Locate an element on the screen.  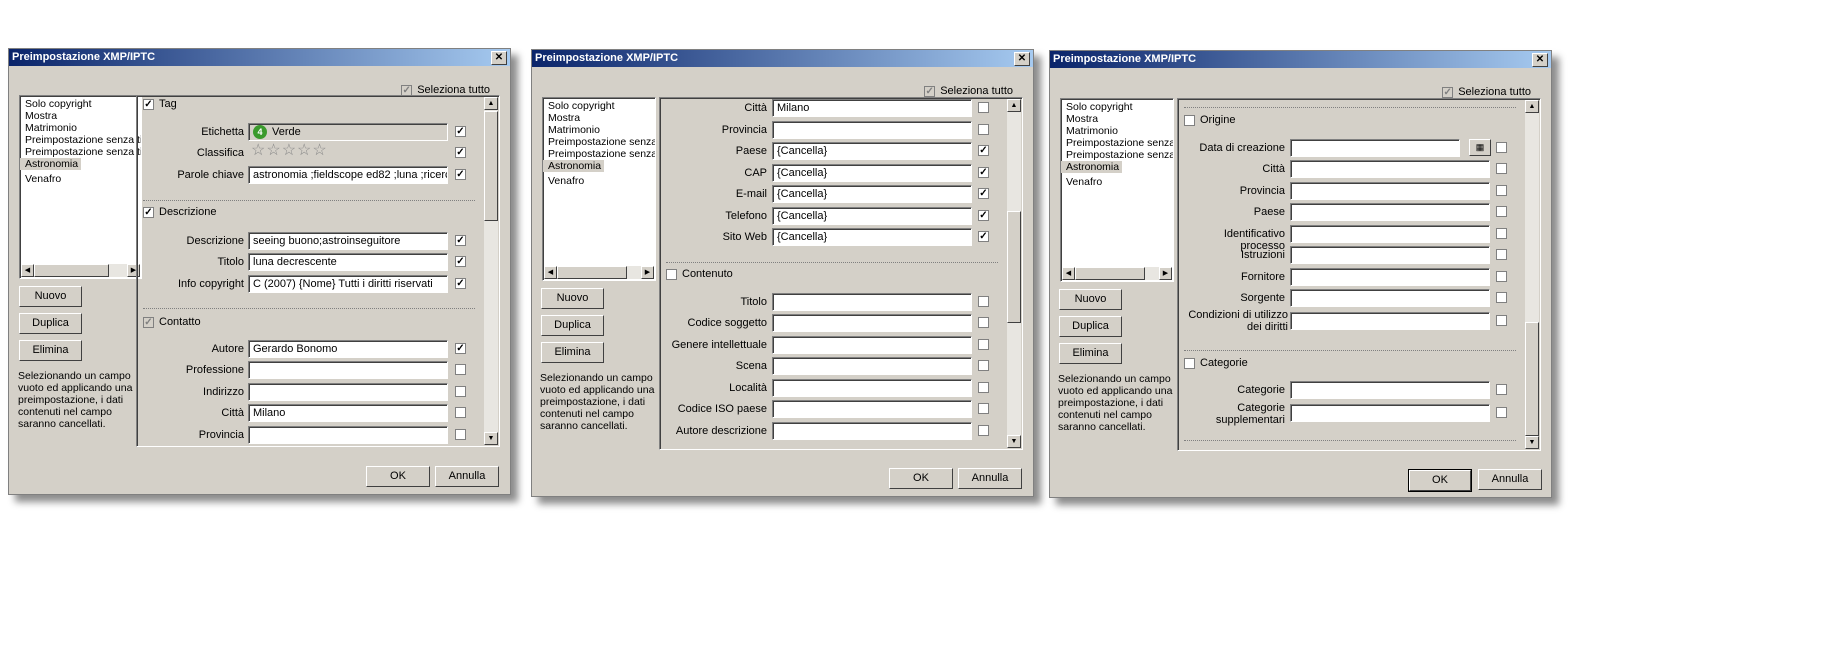
profession-field is located at coordinates (348, 370).